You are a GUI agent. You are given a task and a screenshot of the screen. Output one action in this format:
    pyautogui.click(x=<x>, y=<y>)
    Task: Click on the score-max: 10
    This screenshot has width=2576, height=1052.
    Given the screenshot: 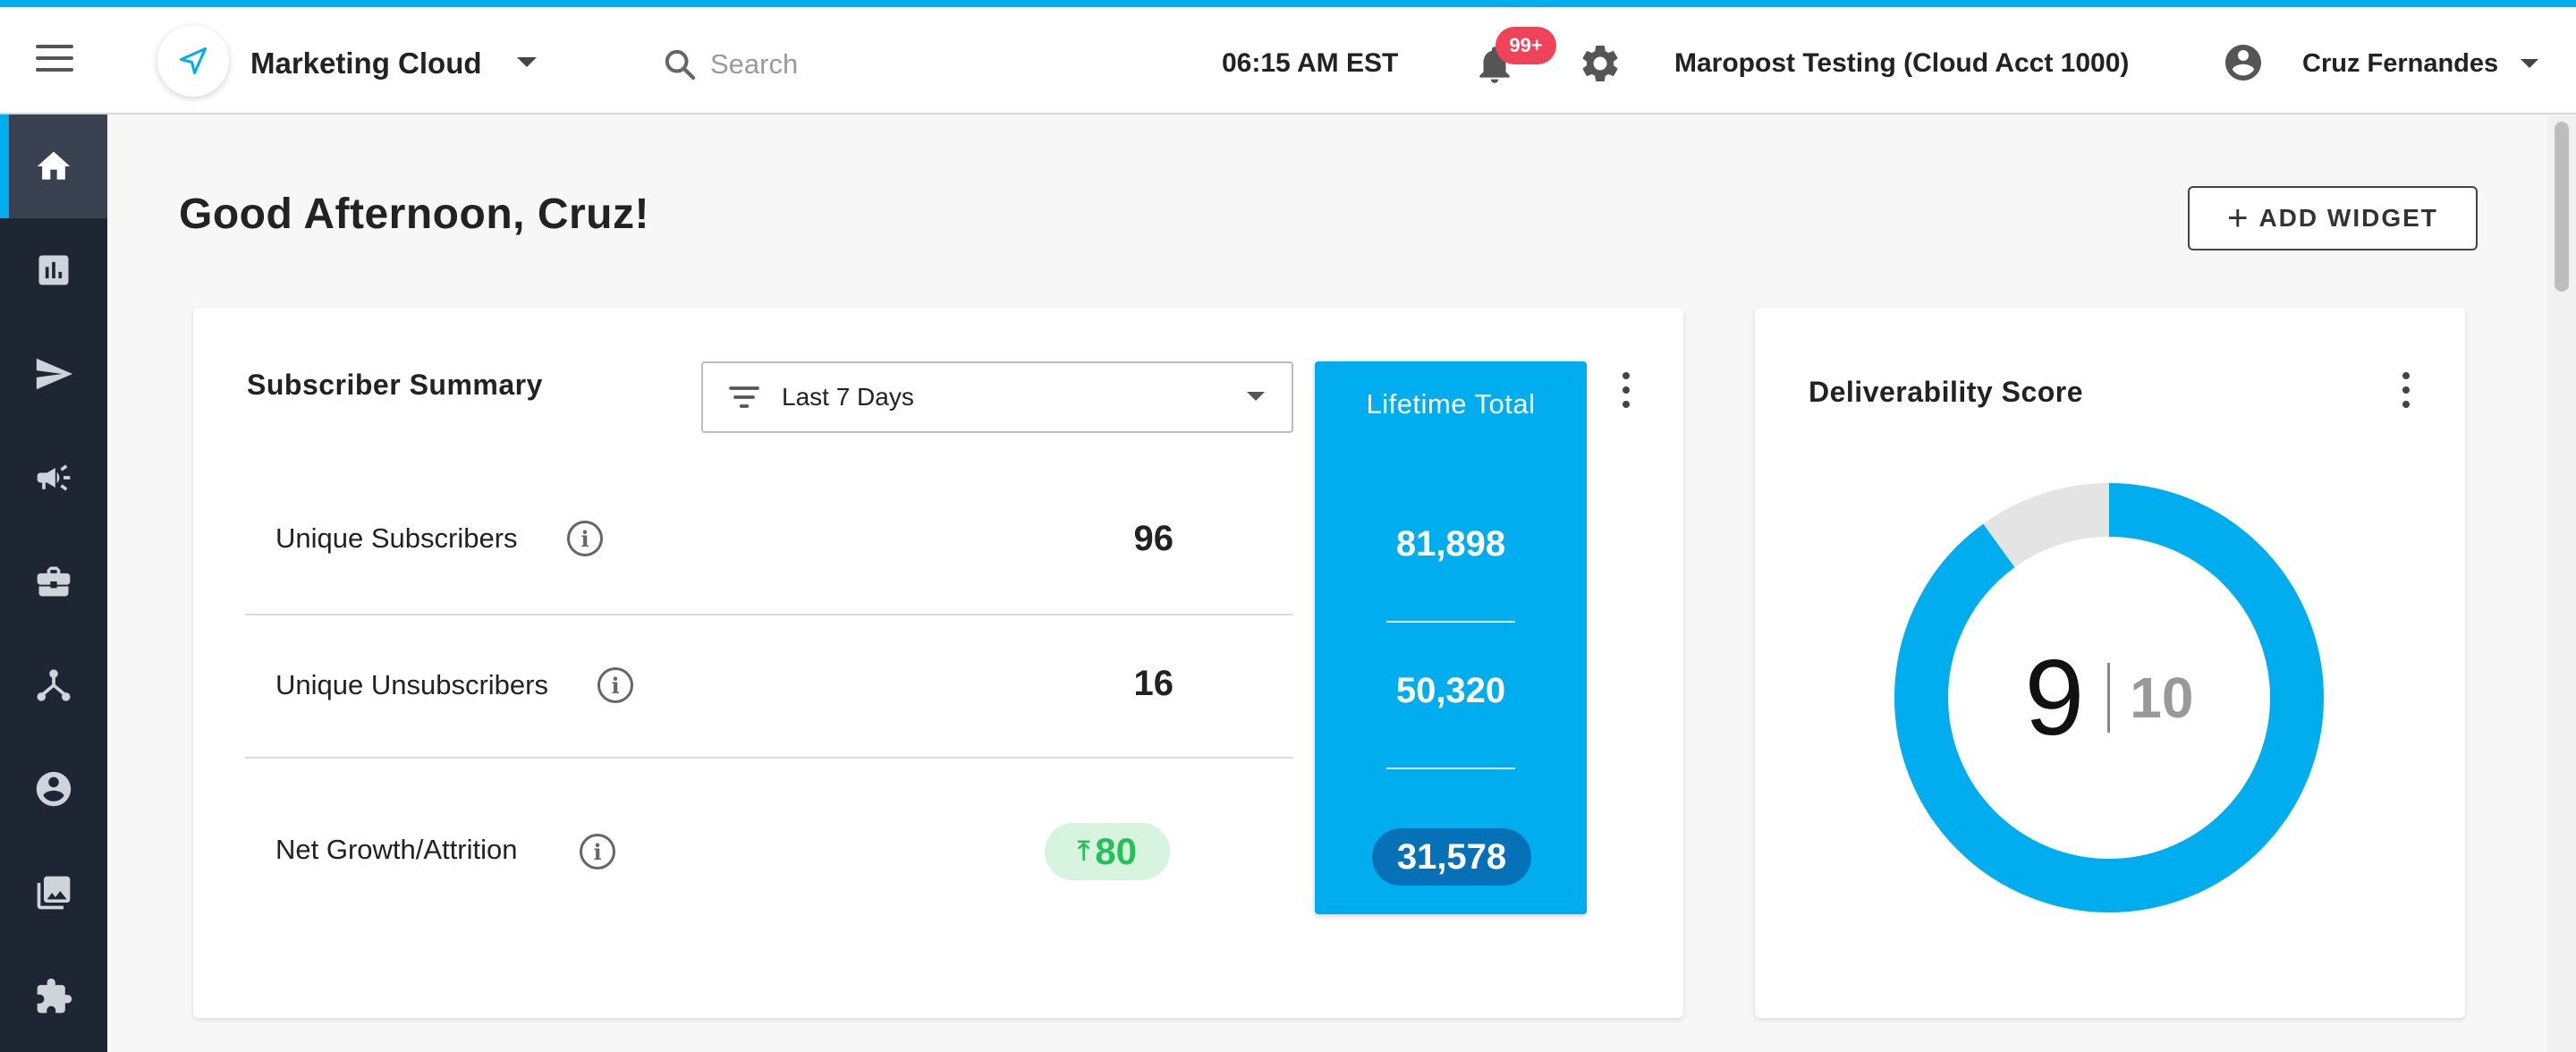 What is the action you would take?
    pyautogui.click(x=2162, y=698)
    